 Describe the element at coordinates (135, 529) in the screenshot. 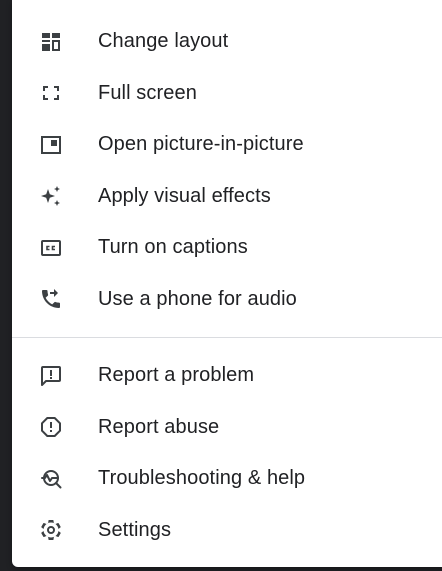

I see `menu-item-label: Settings` at that location.